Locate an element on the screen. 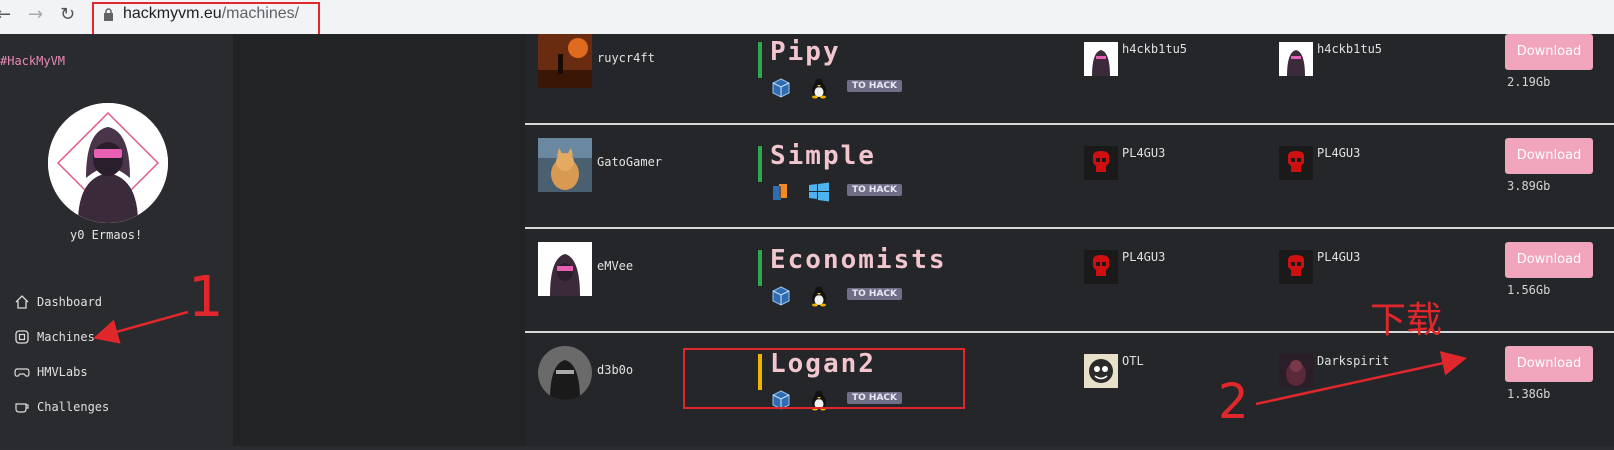 This screenshot has height=450, width=1614. arrow-to-download is located at coordinates (1361, 378).